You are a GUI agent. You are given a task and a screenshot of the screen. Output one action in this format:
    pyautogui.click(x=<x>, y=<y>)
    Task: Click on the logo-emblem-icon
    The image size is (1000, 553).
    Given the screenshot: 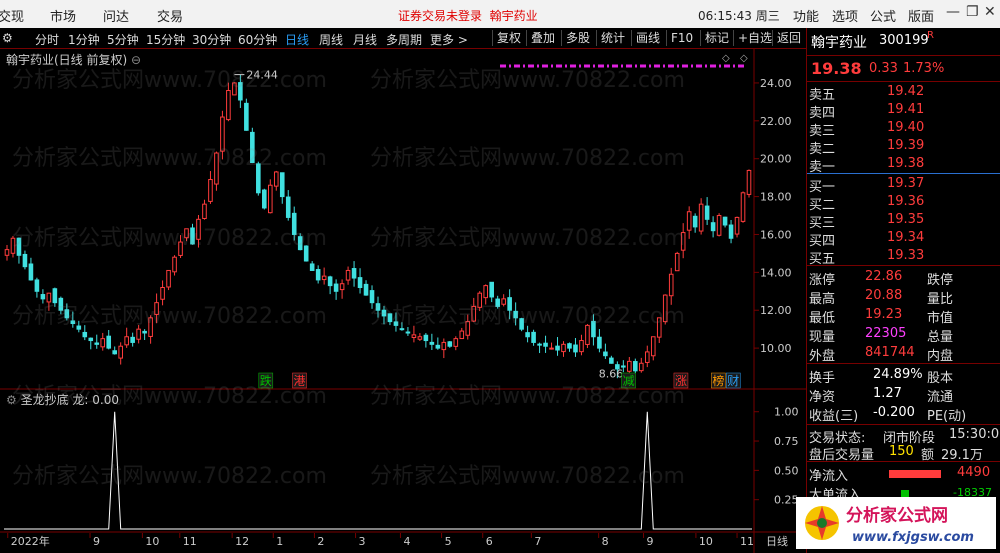 What is the action you would take?
    pyautogui.click(x=822, y=523)
    